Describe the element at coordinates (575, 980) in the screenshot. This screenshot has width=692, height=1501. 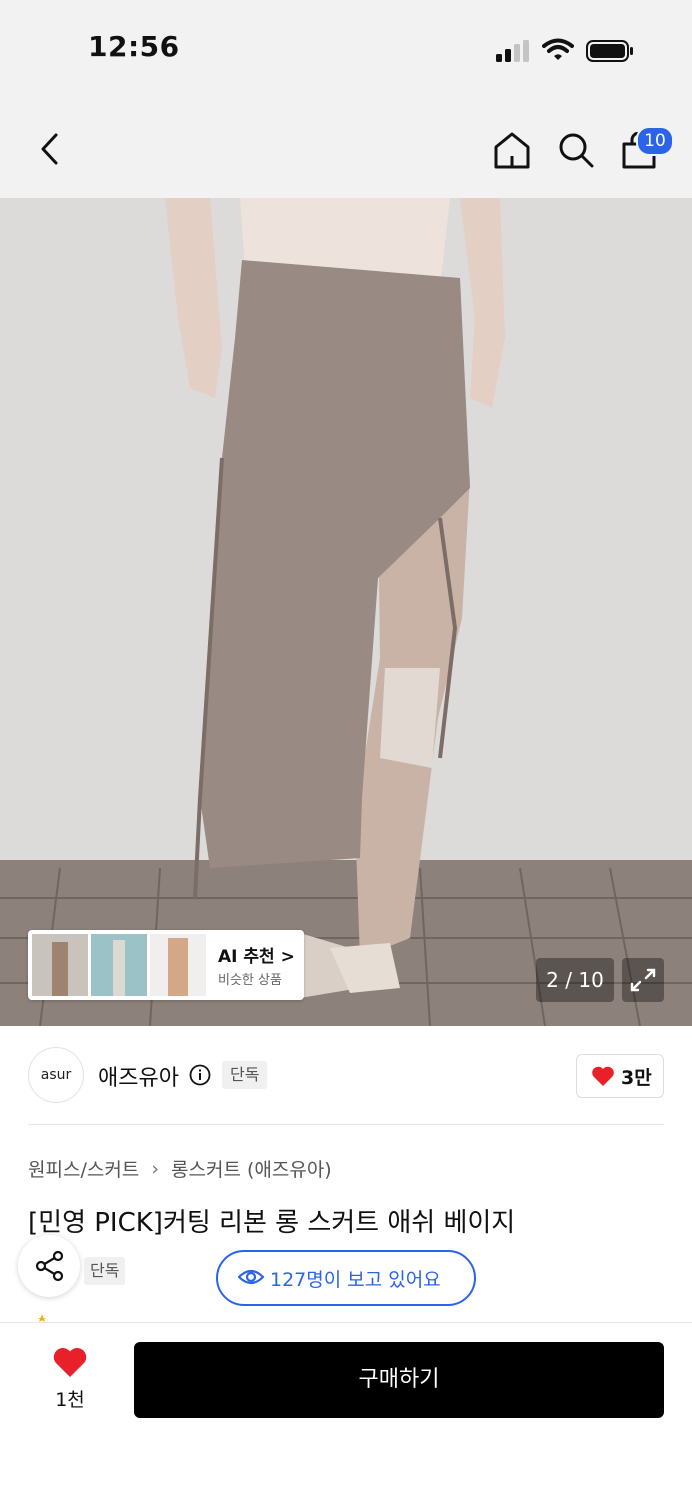
I see `image-counter: 2 / 10` at that location.